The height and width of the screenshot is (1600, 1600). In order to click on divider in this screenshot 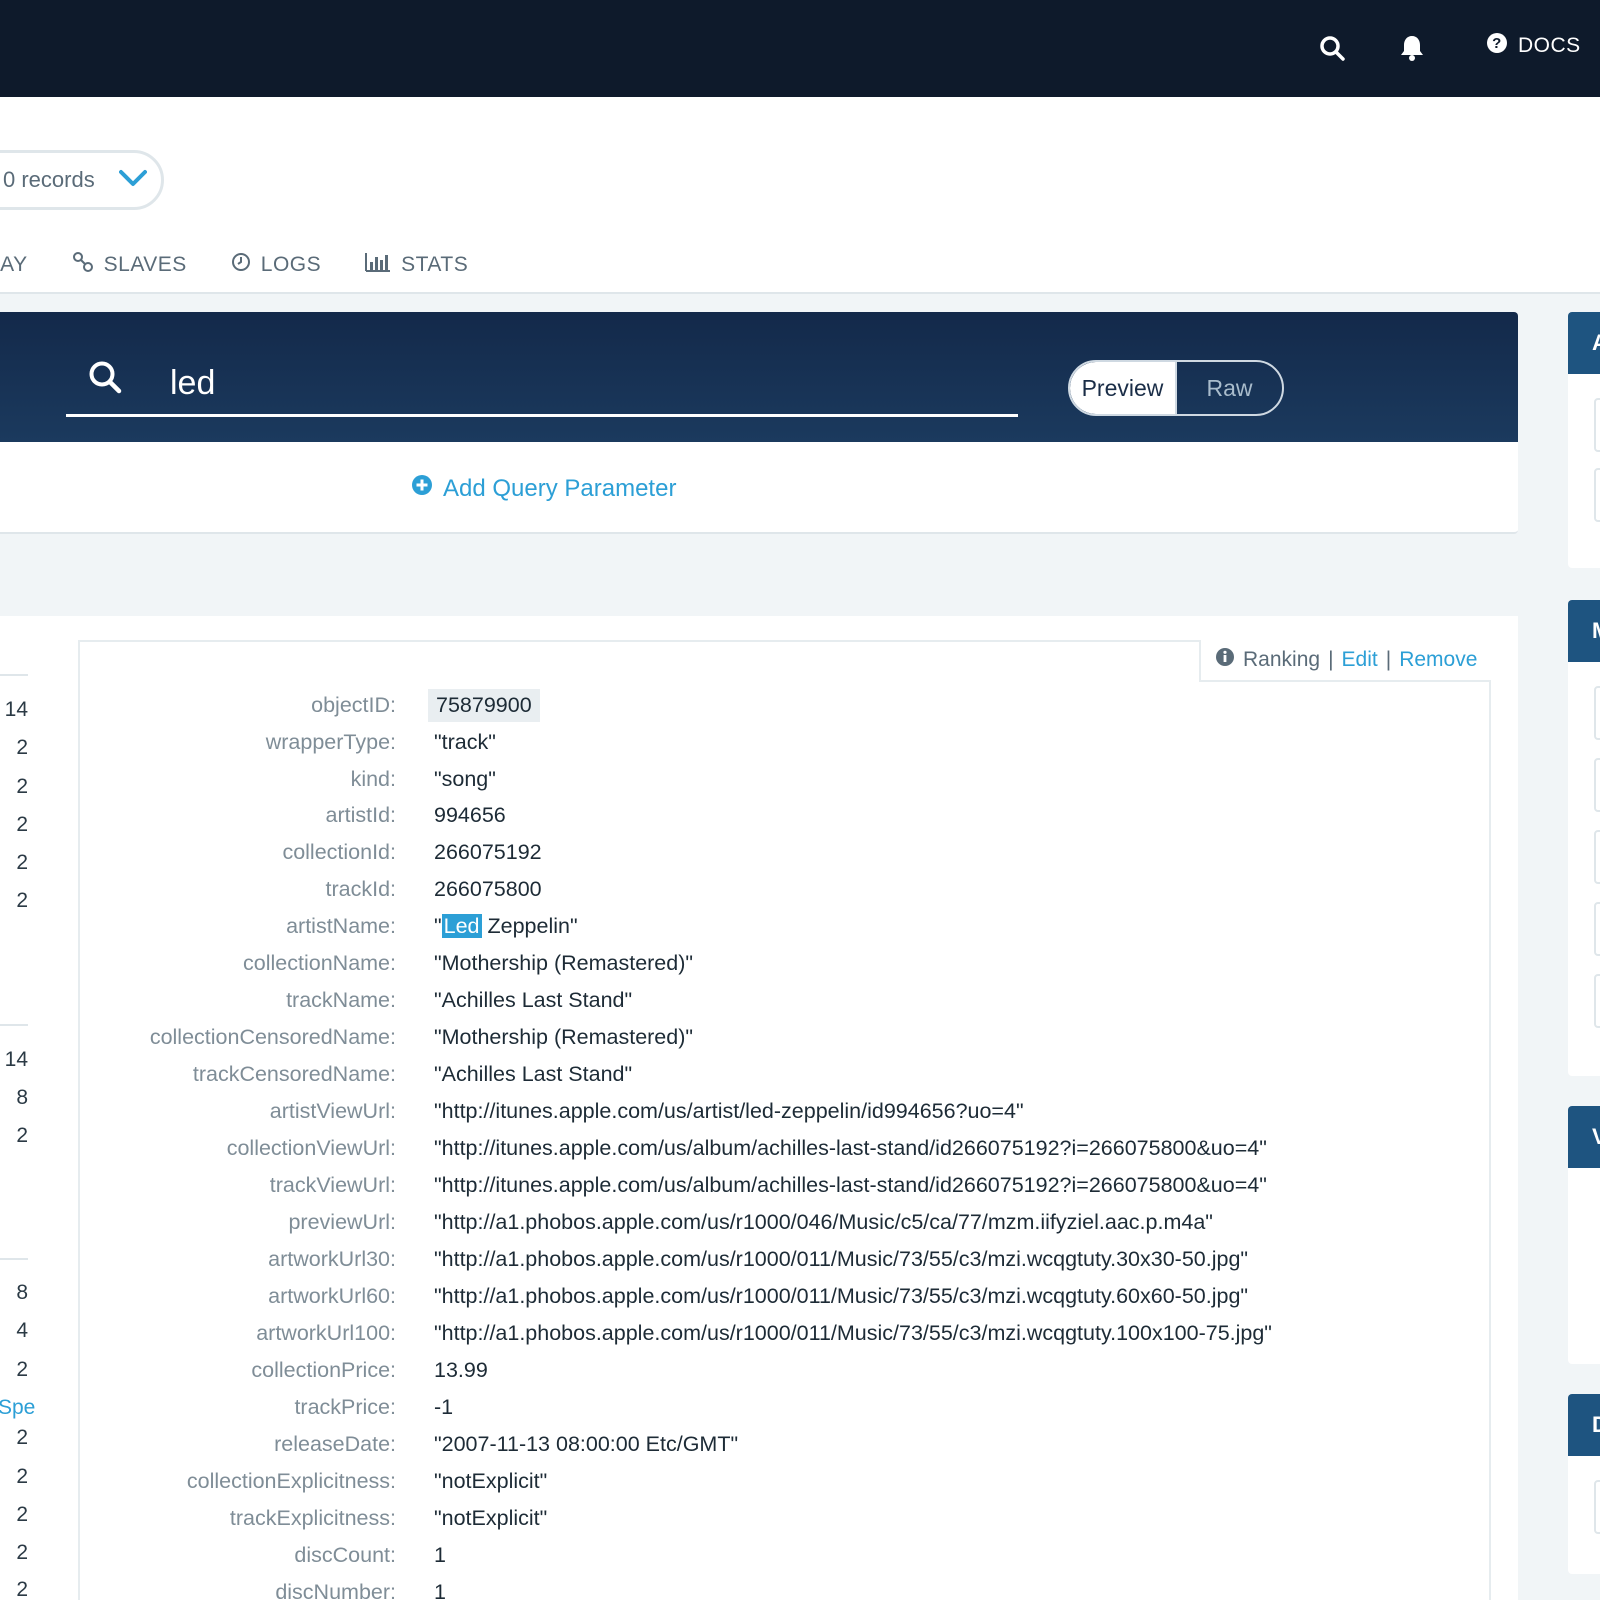, I will do `click(14, 1259)`.